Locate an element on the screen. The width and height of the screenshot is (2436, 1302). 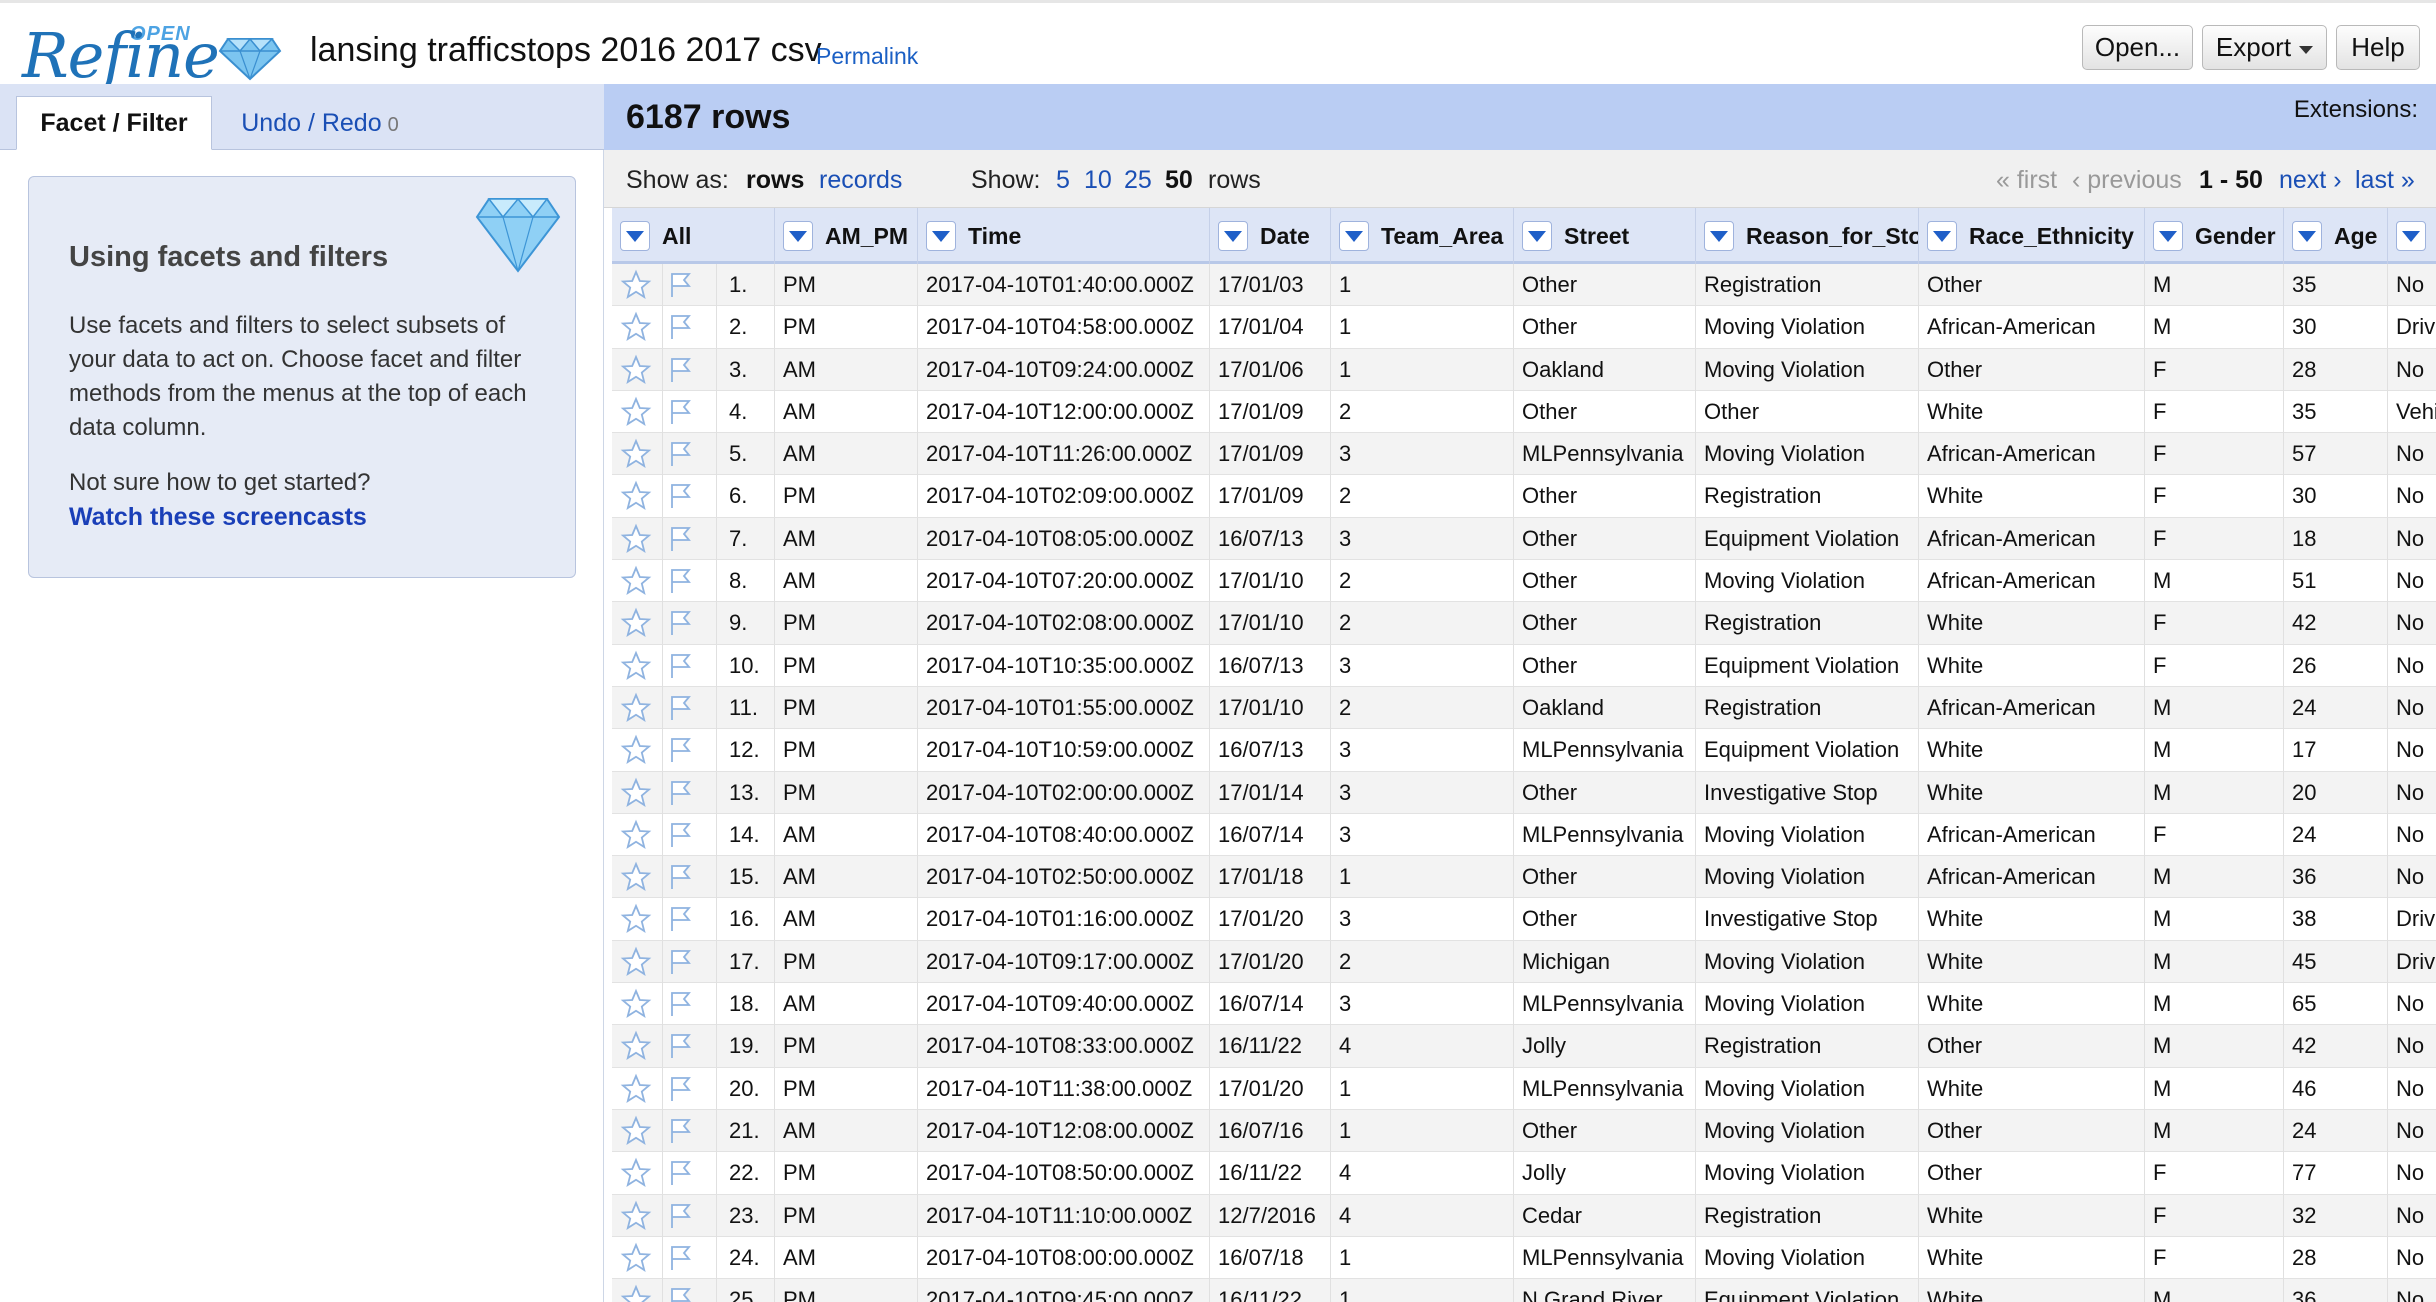
row-number: 6. is located at coordinates (746, 496).